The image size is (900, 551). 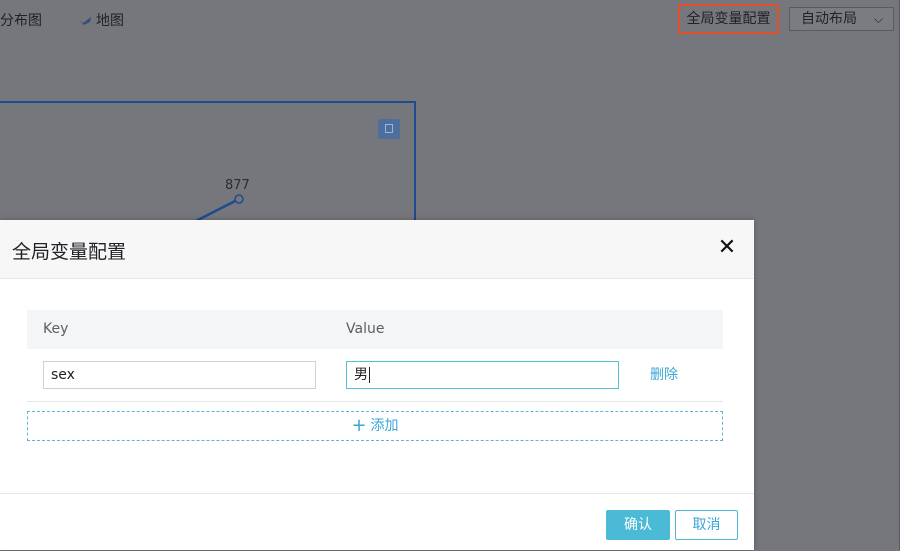 What do you see at coordinates (69, 252) in the screenshot?
I see `dialog-title: 全局变量配置` at bounding box center [69, 252].